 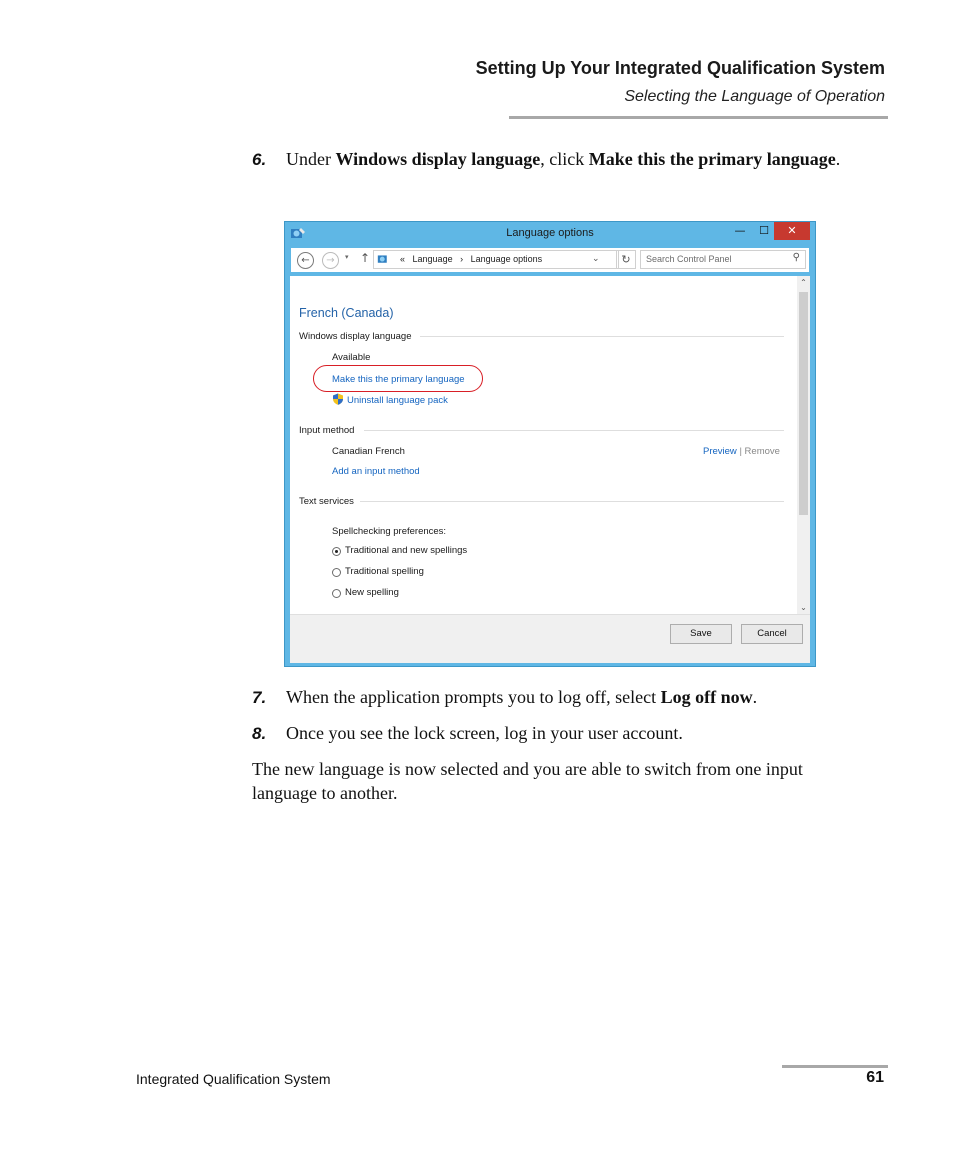 I want to click on up-arrow-icon: ↑, so click(x=365, y=258).